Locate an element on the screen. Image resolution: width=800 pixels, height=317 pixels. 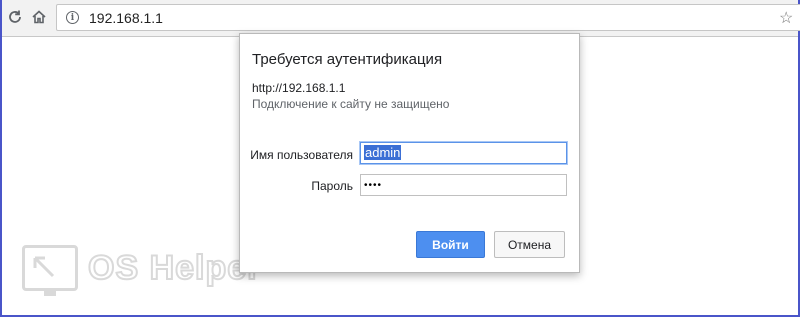
password-mask: •••• is located at coordinates (373, 185).